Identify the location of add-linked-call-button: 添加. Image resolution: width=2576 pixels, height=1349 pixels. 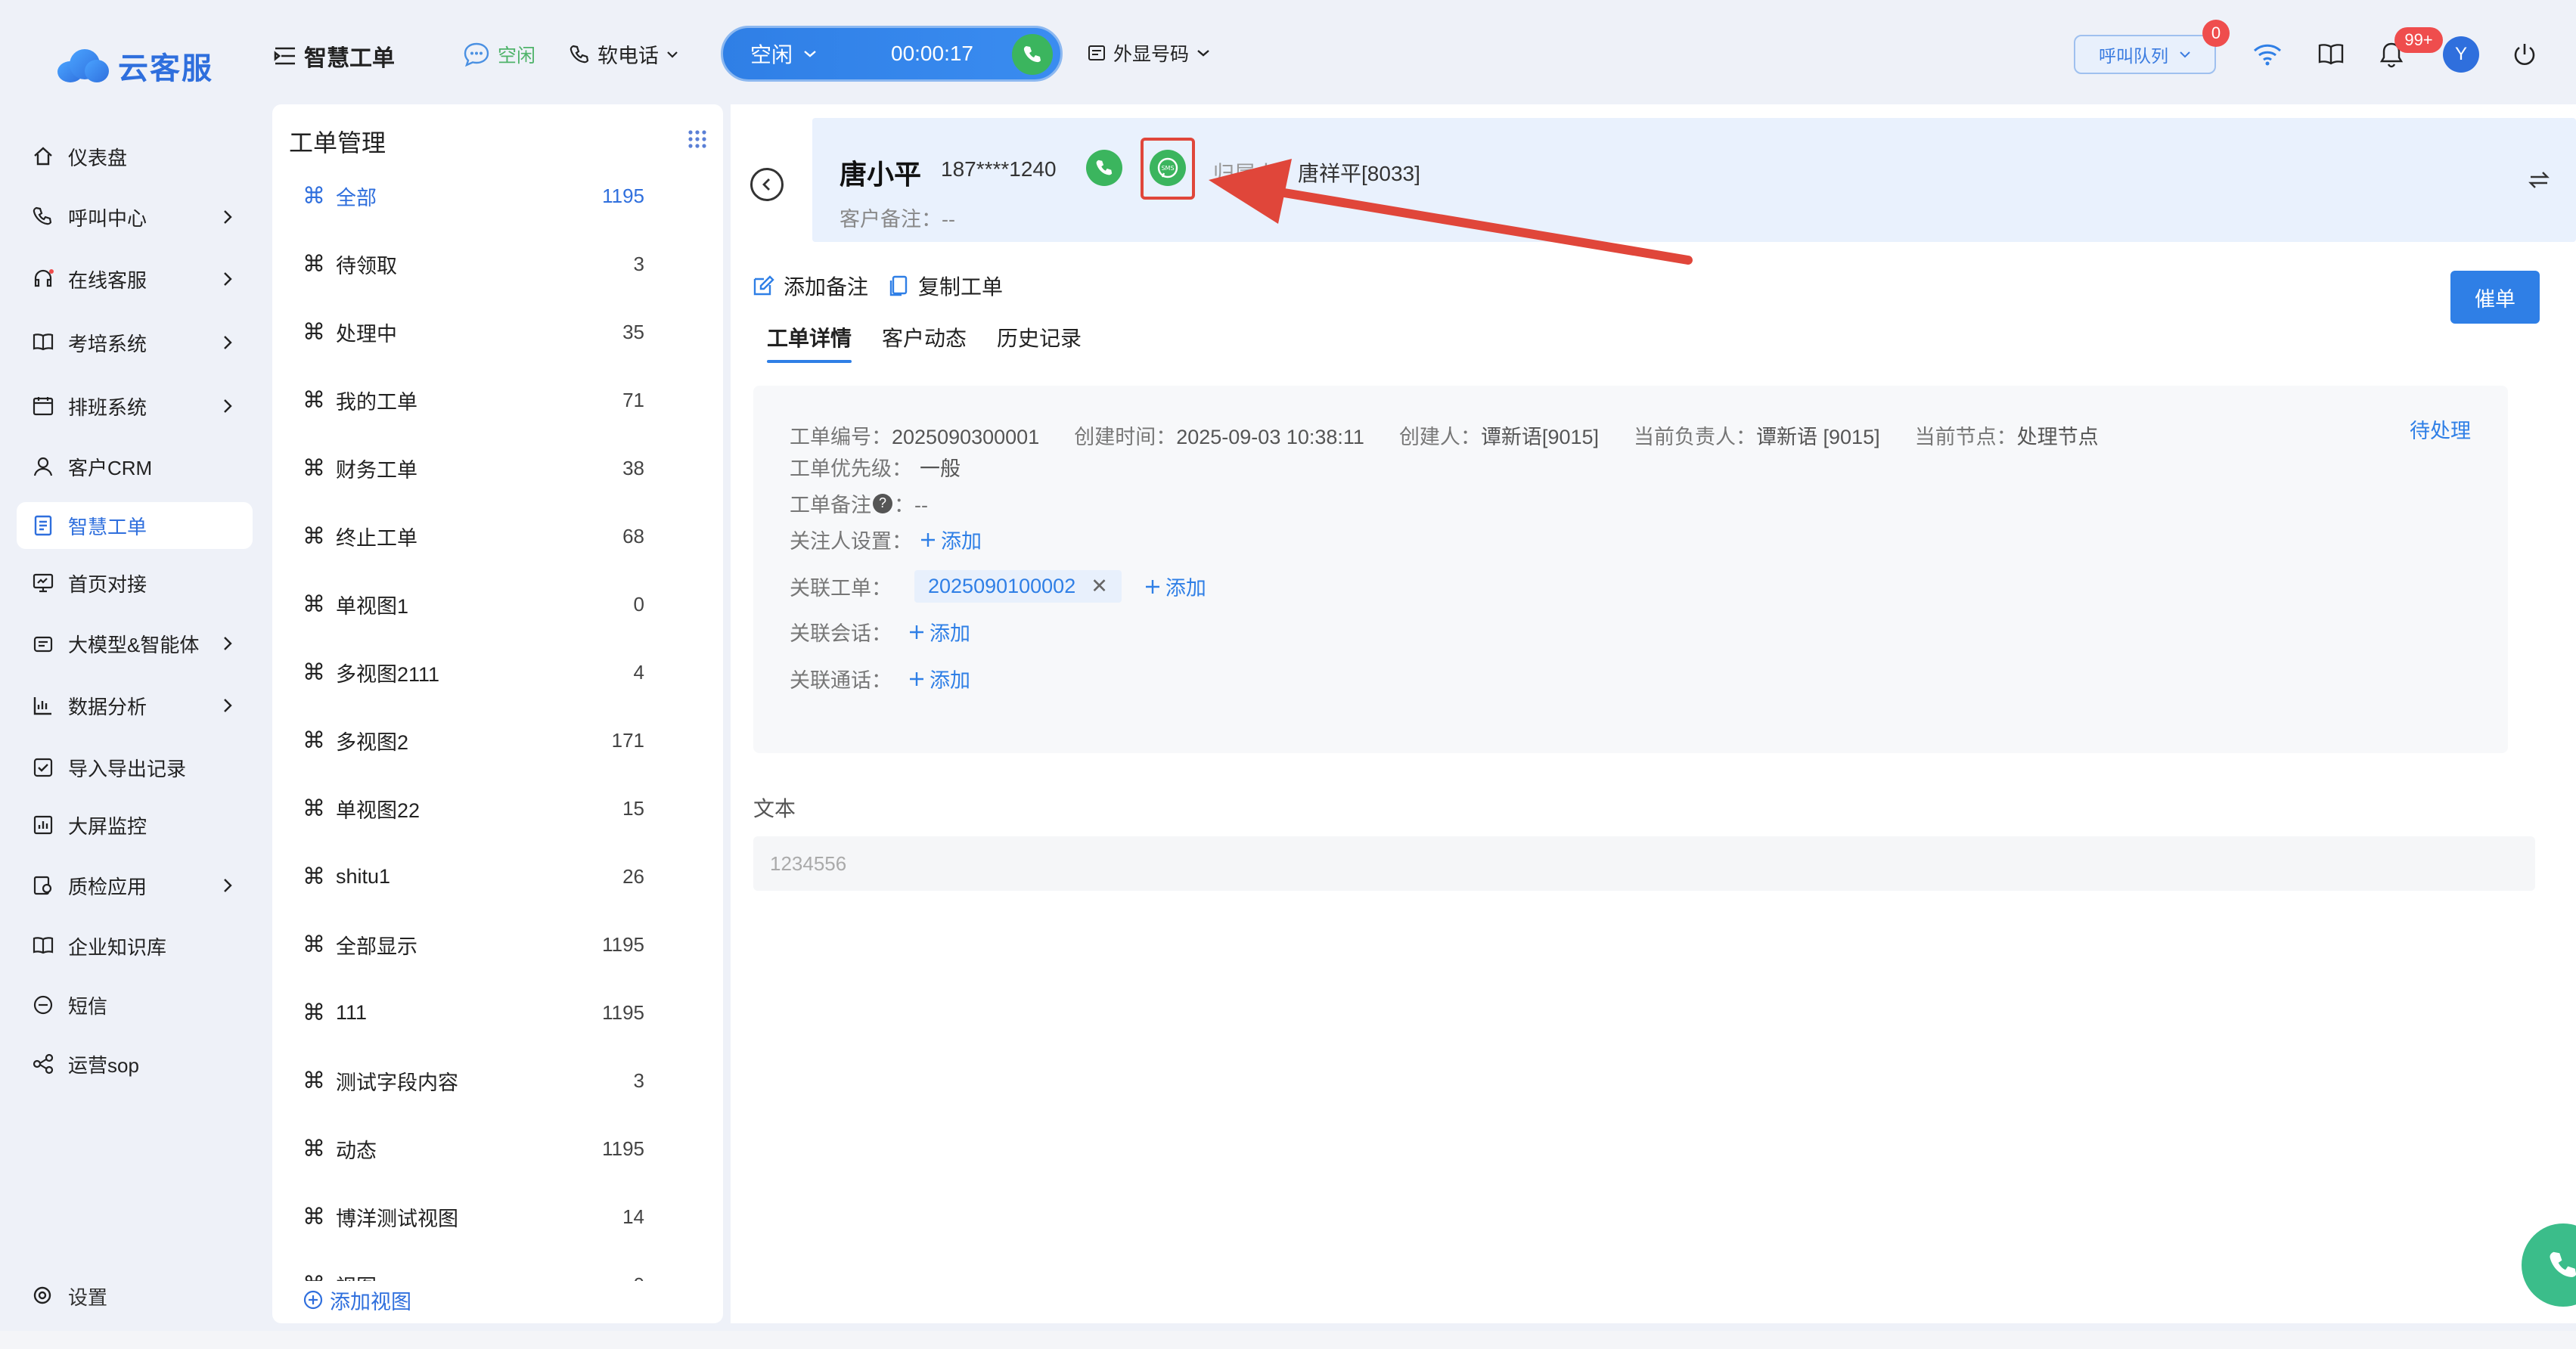
(939, 678).